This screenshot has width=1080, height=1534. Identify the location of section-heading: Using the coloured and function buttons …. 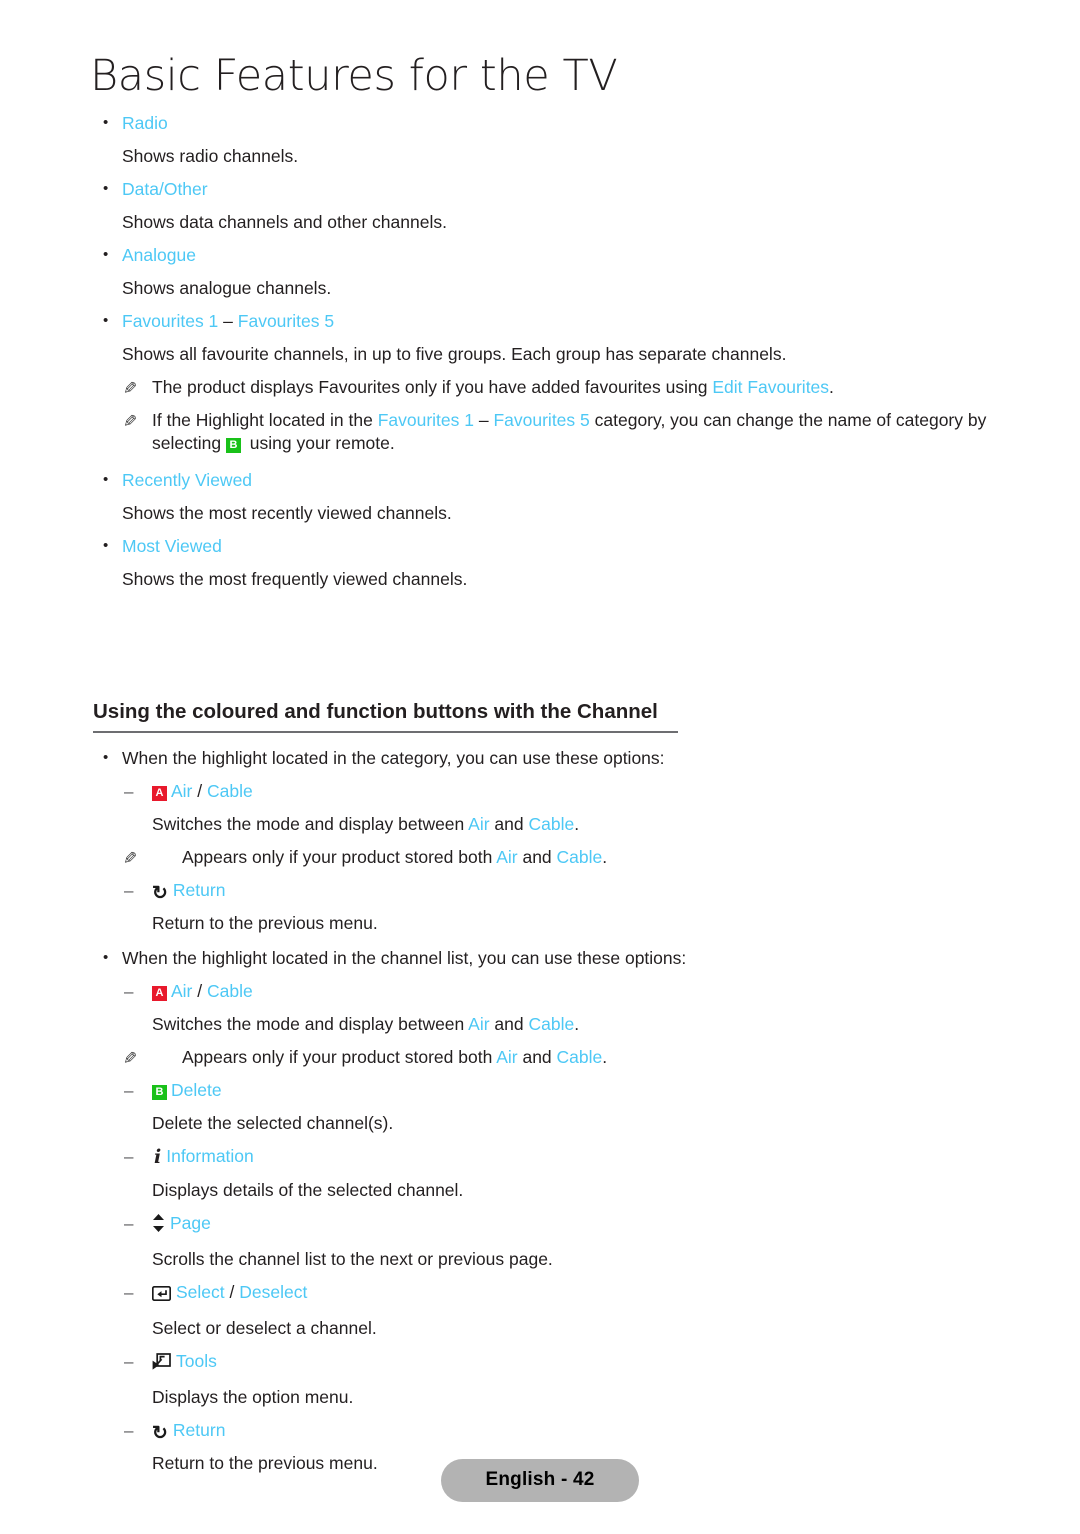
(385, 716).